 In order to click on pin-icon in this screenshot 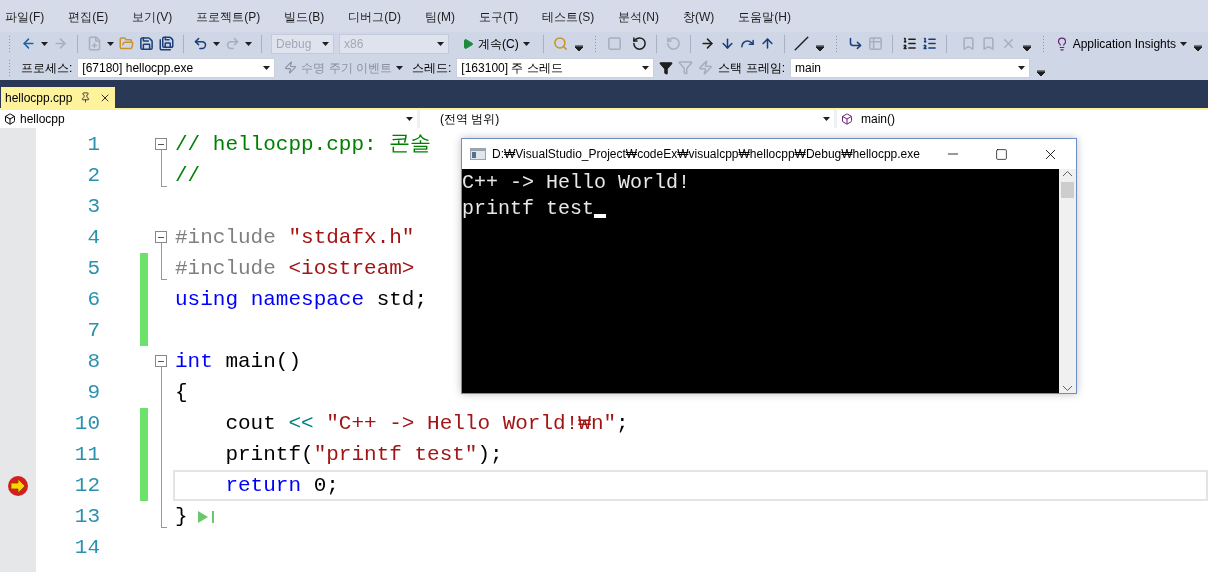, I will do `click(86, 97)`.